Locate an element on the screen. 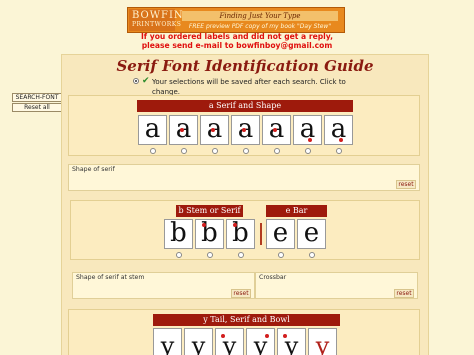 Image resolution: width=474 pixels, height=355 pixels. e-reset-button: reset is located at coordinates (404, 293).